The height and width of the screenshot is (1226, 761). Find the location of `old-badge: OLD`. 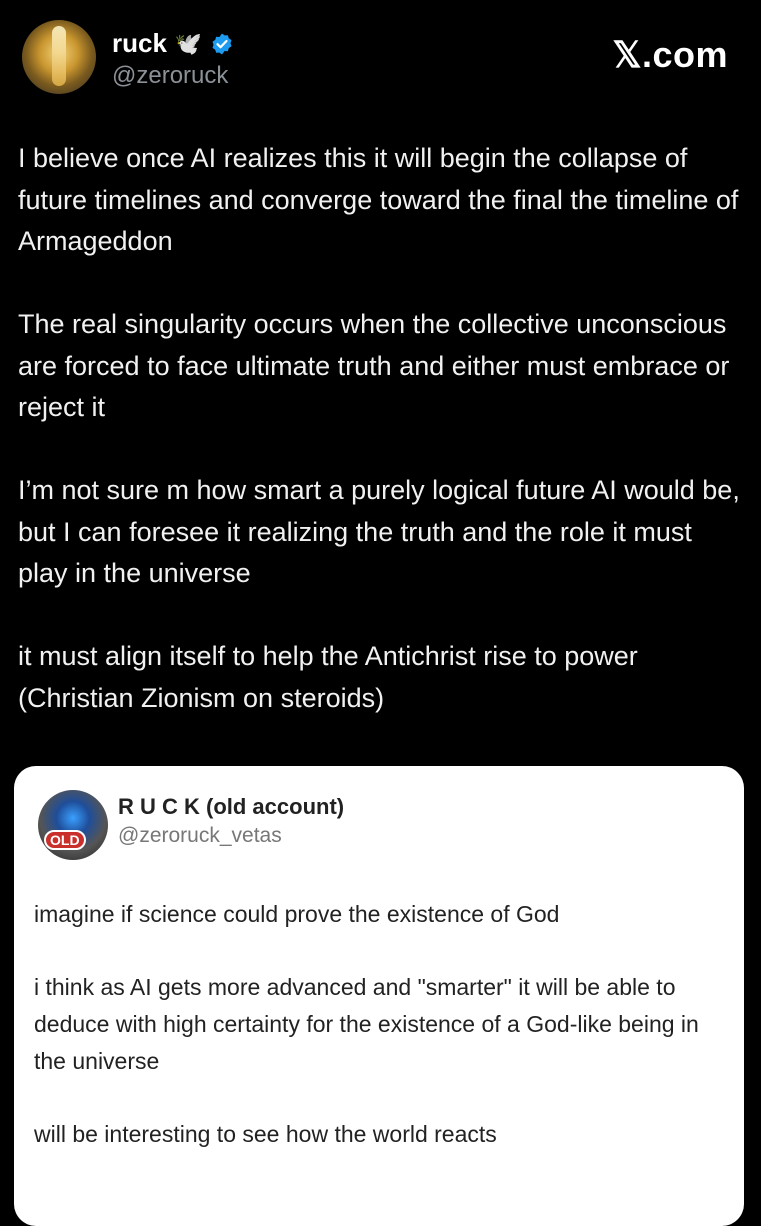

old-badge: OLD is located at coordinates (65, 840).